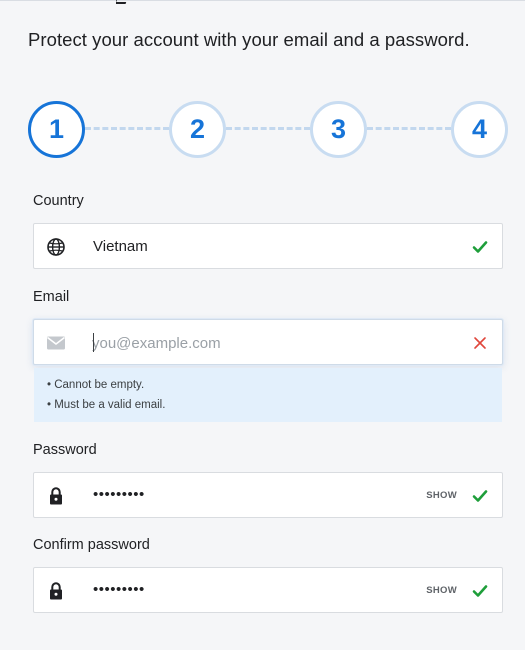  What do you see at coordinates (119, 589) in the screenshot?
I see `confirm-password-value: •••••••••` at bounding box center [119, 589].